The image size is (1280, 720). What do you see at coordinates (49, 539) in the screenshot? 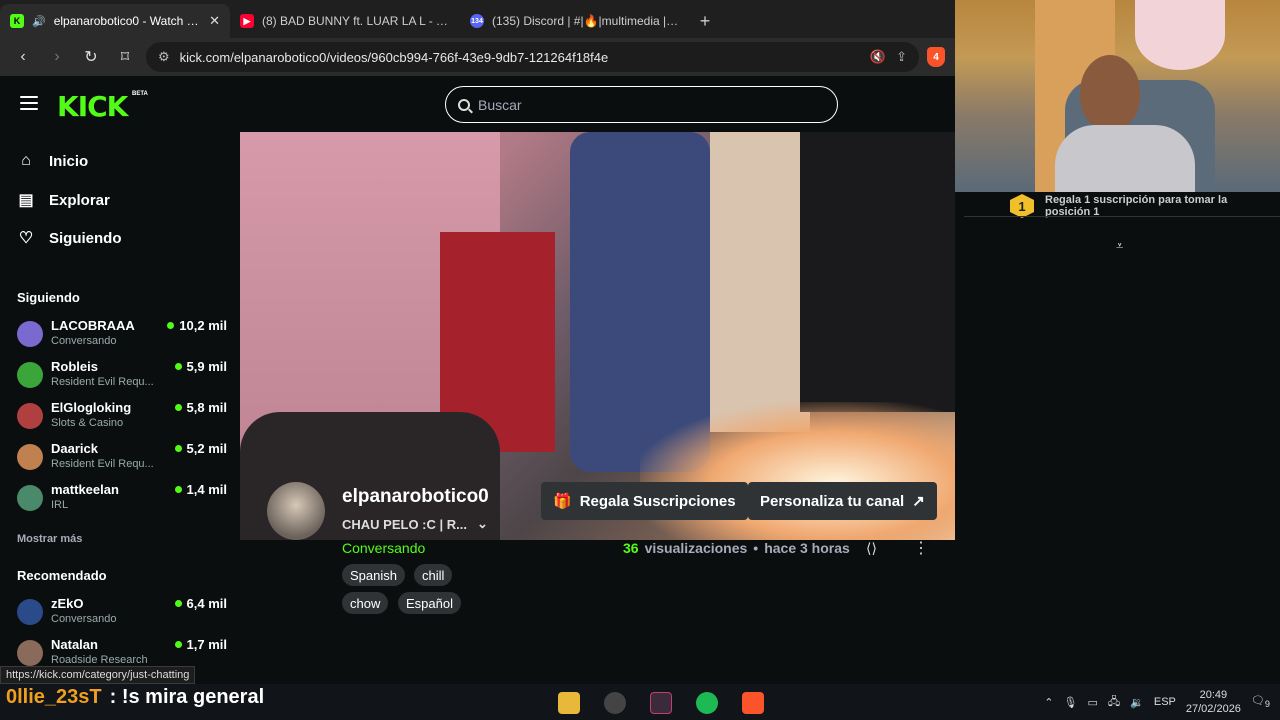
I see `show-more-link: Mostrar más` at bounding box center [49, 539].